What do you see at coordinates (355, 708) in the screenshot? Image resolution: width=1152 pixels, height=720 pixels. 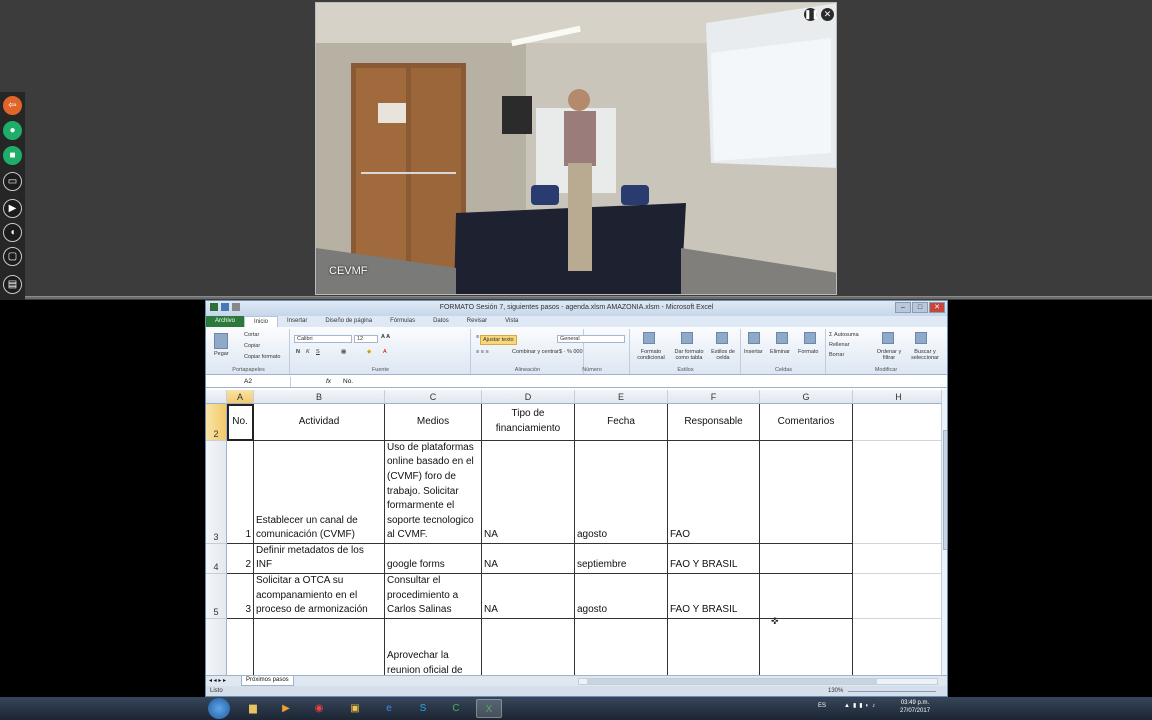 I see `folder-icon: ▣` at bounding box center [355, 708].